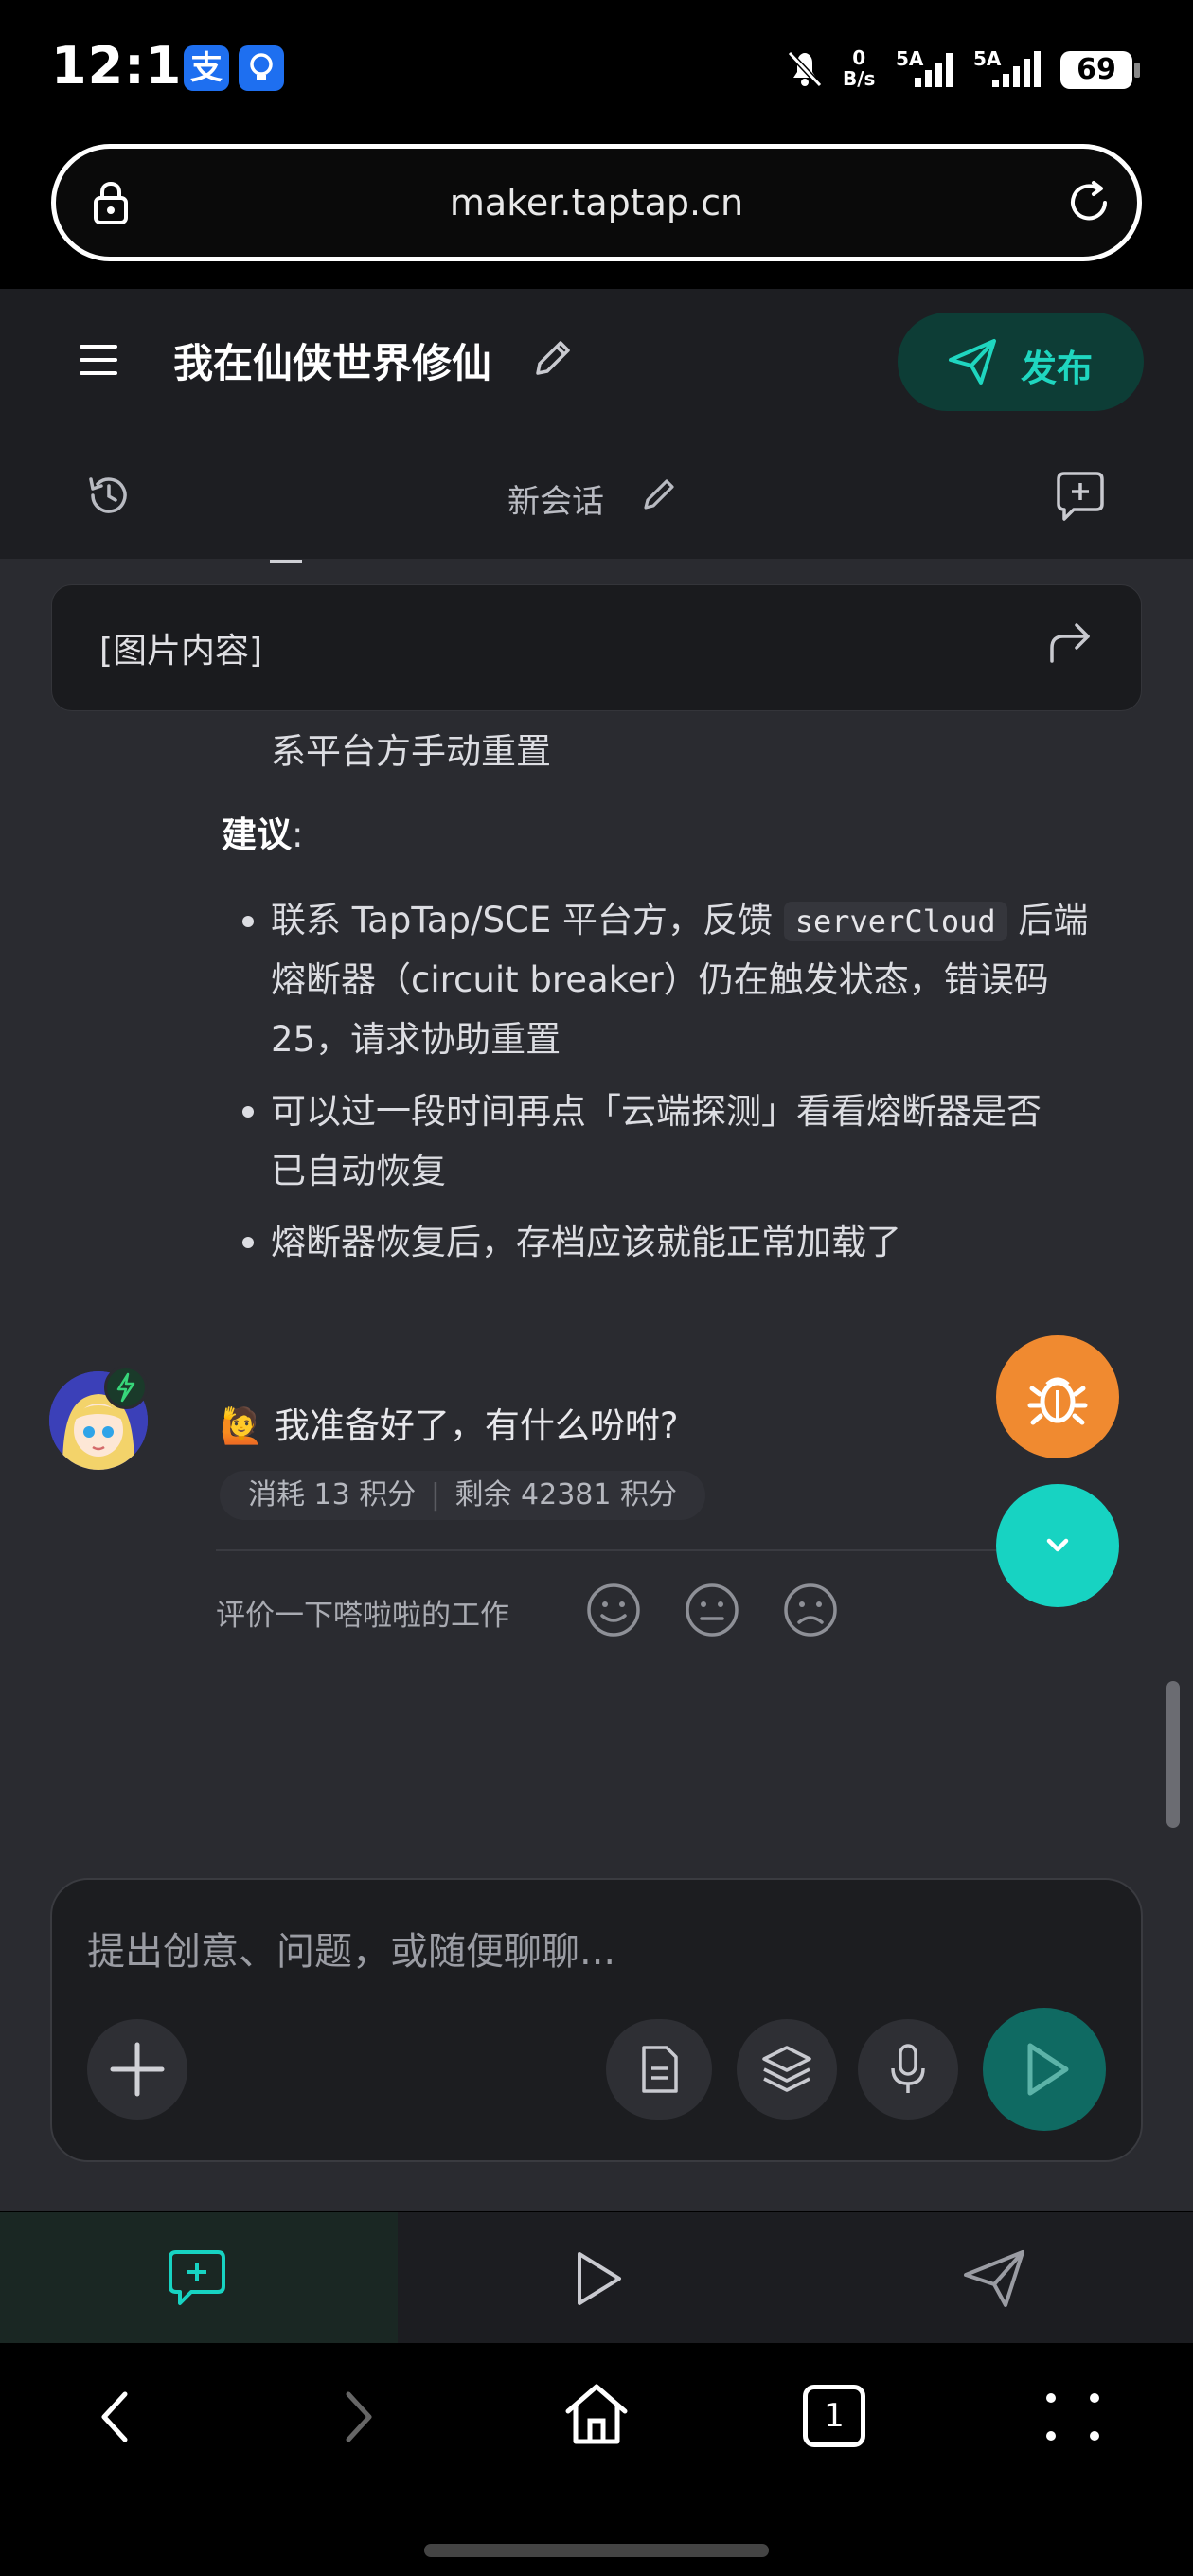 This screenshot has height=2576, width=1193. Describe the element at coordinates (649, 1495) in the screenshot. I see `remain-unit: 积分` at that location.